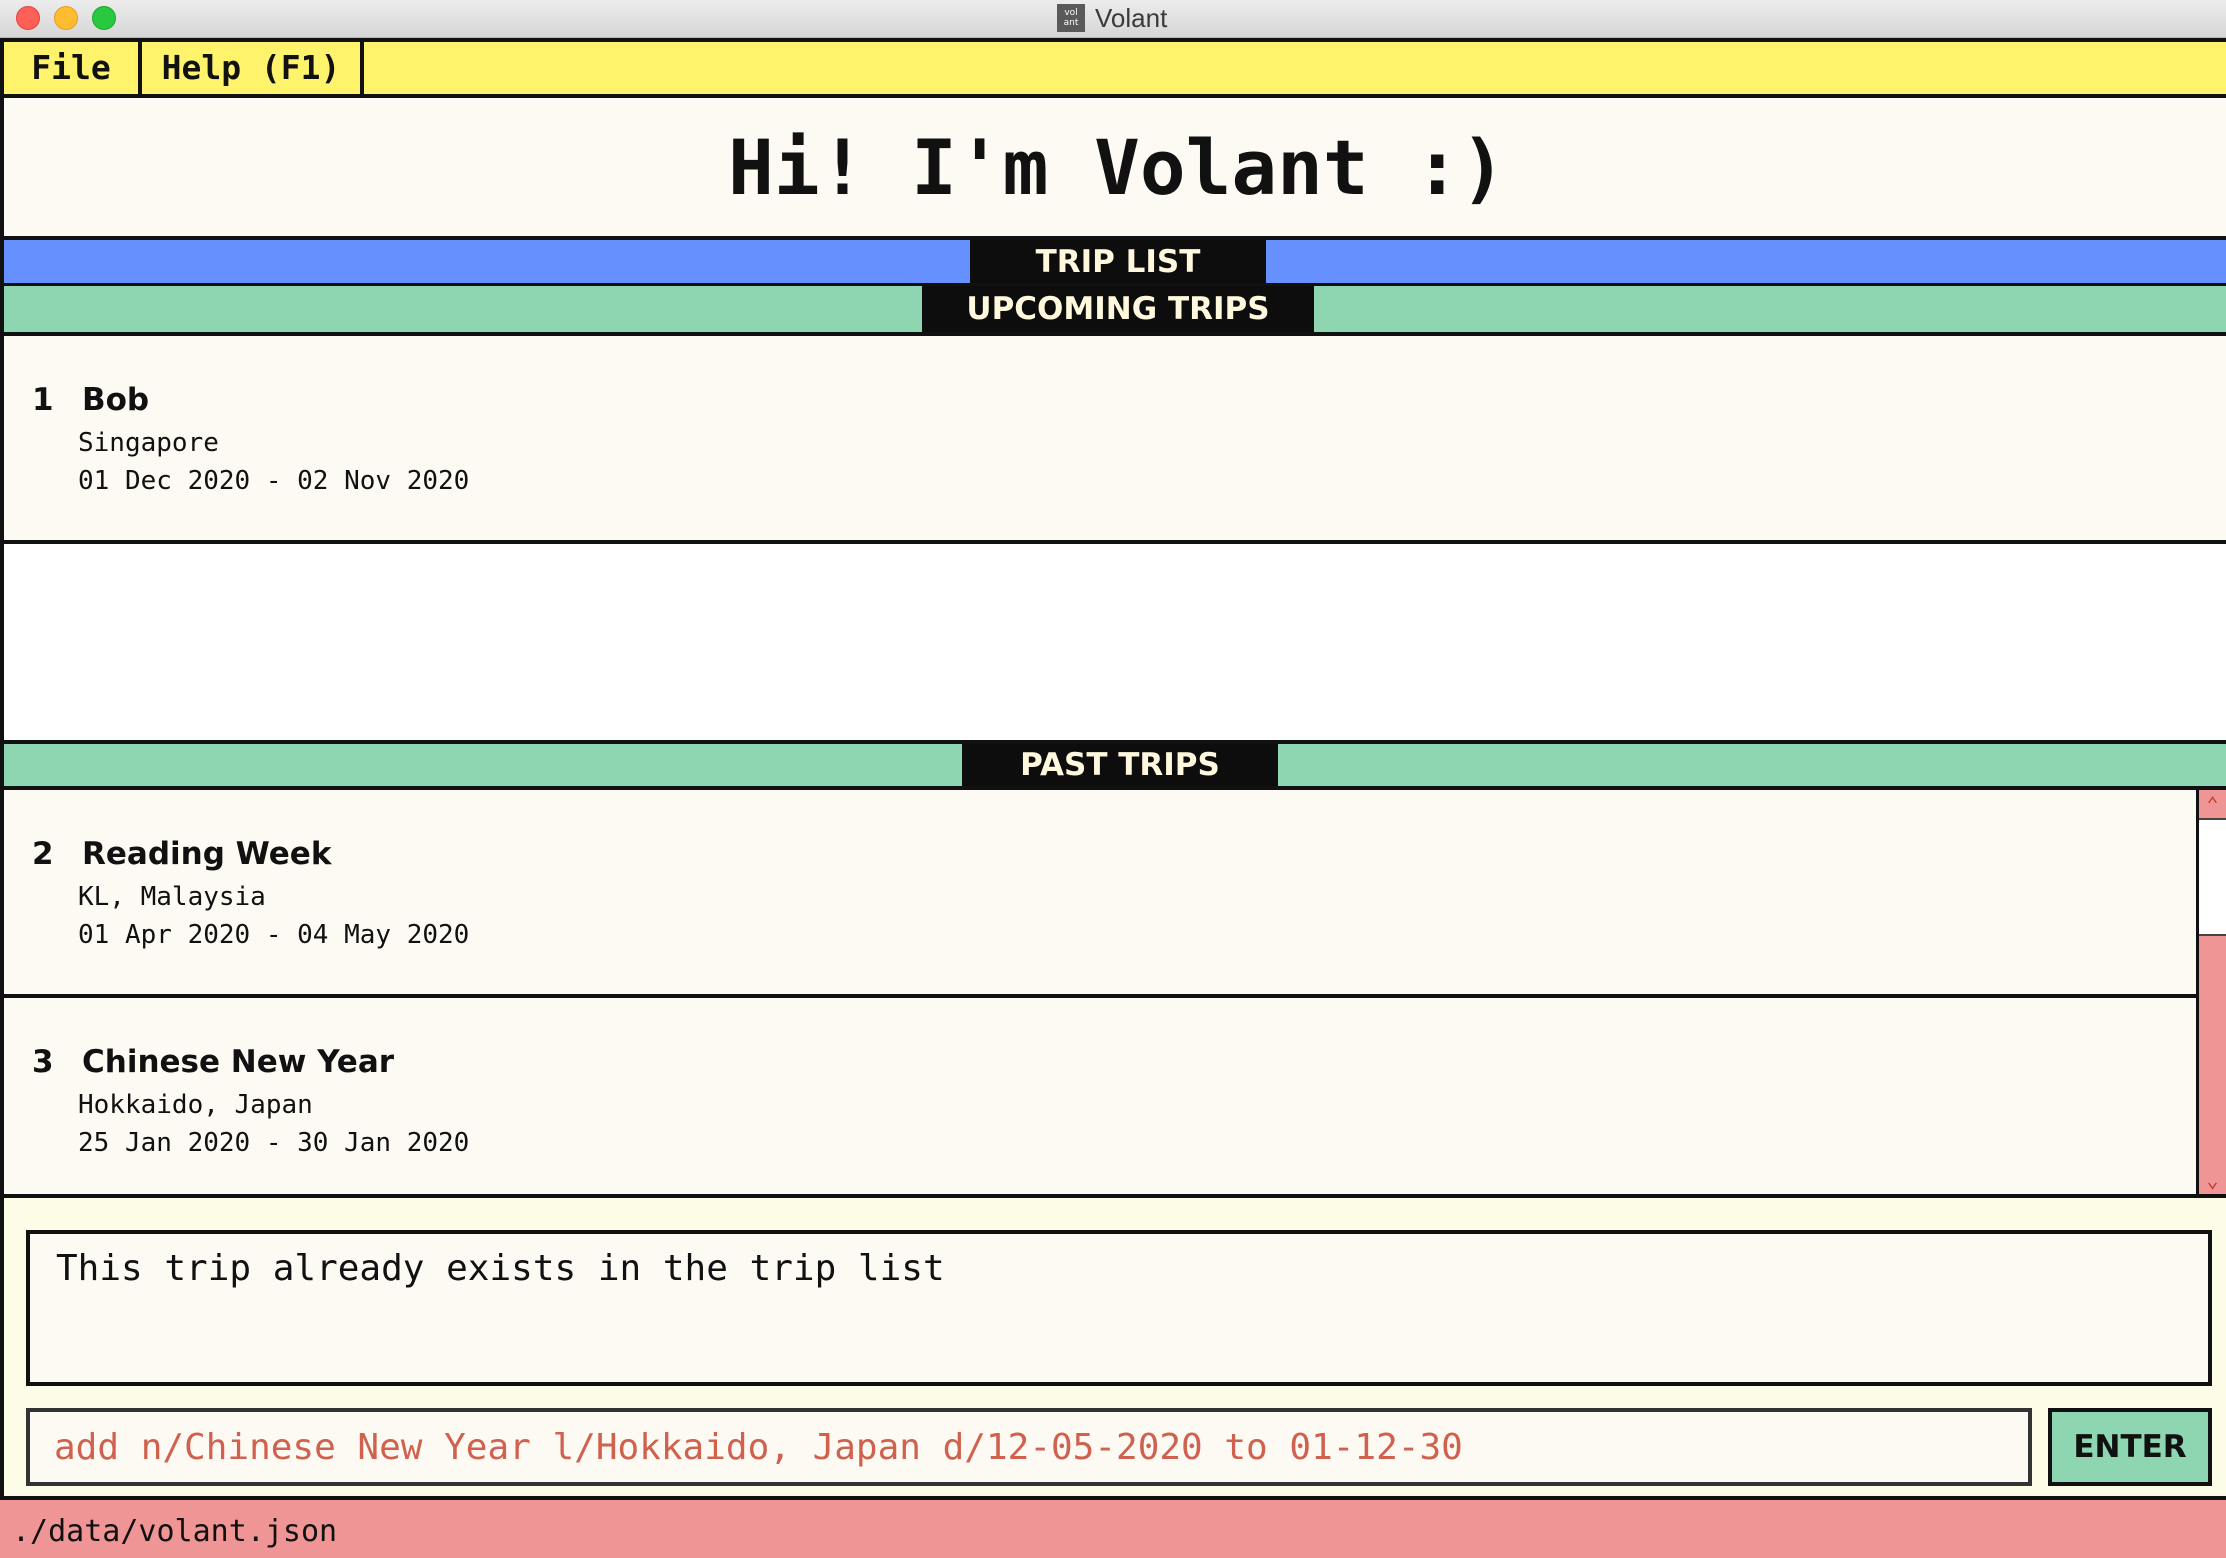 This screenshot has height=1558, width=2226. Describe the element at coordinates (207, 854) in the screenshot. I see `trip-name: Reading Week` at that location.